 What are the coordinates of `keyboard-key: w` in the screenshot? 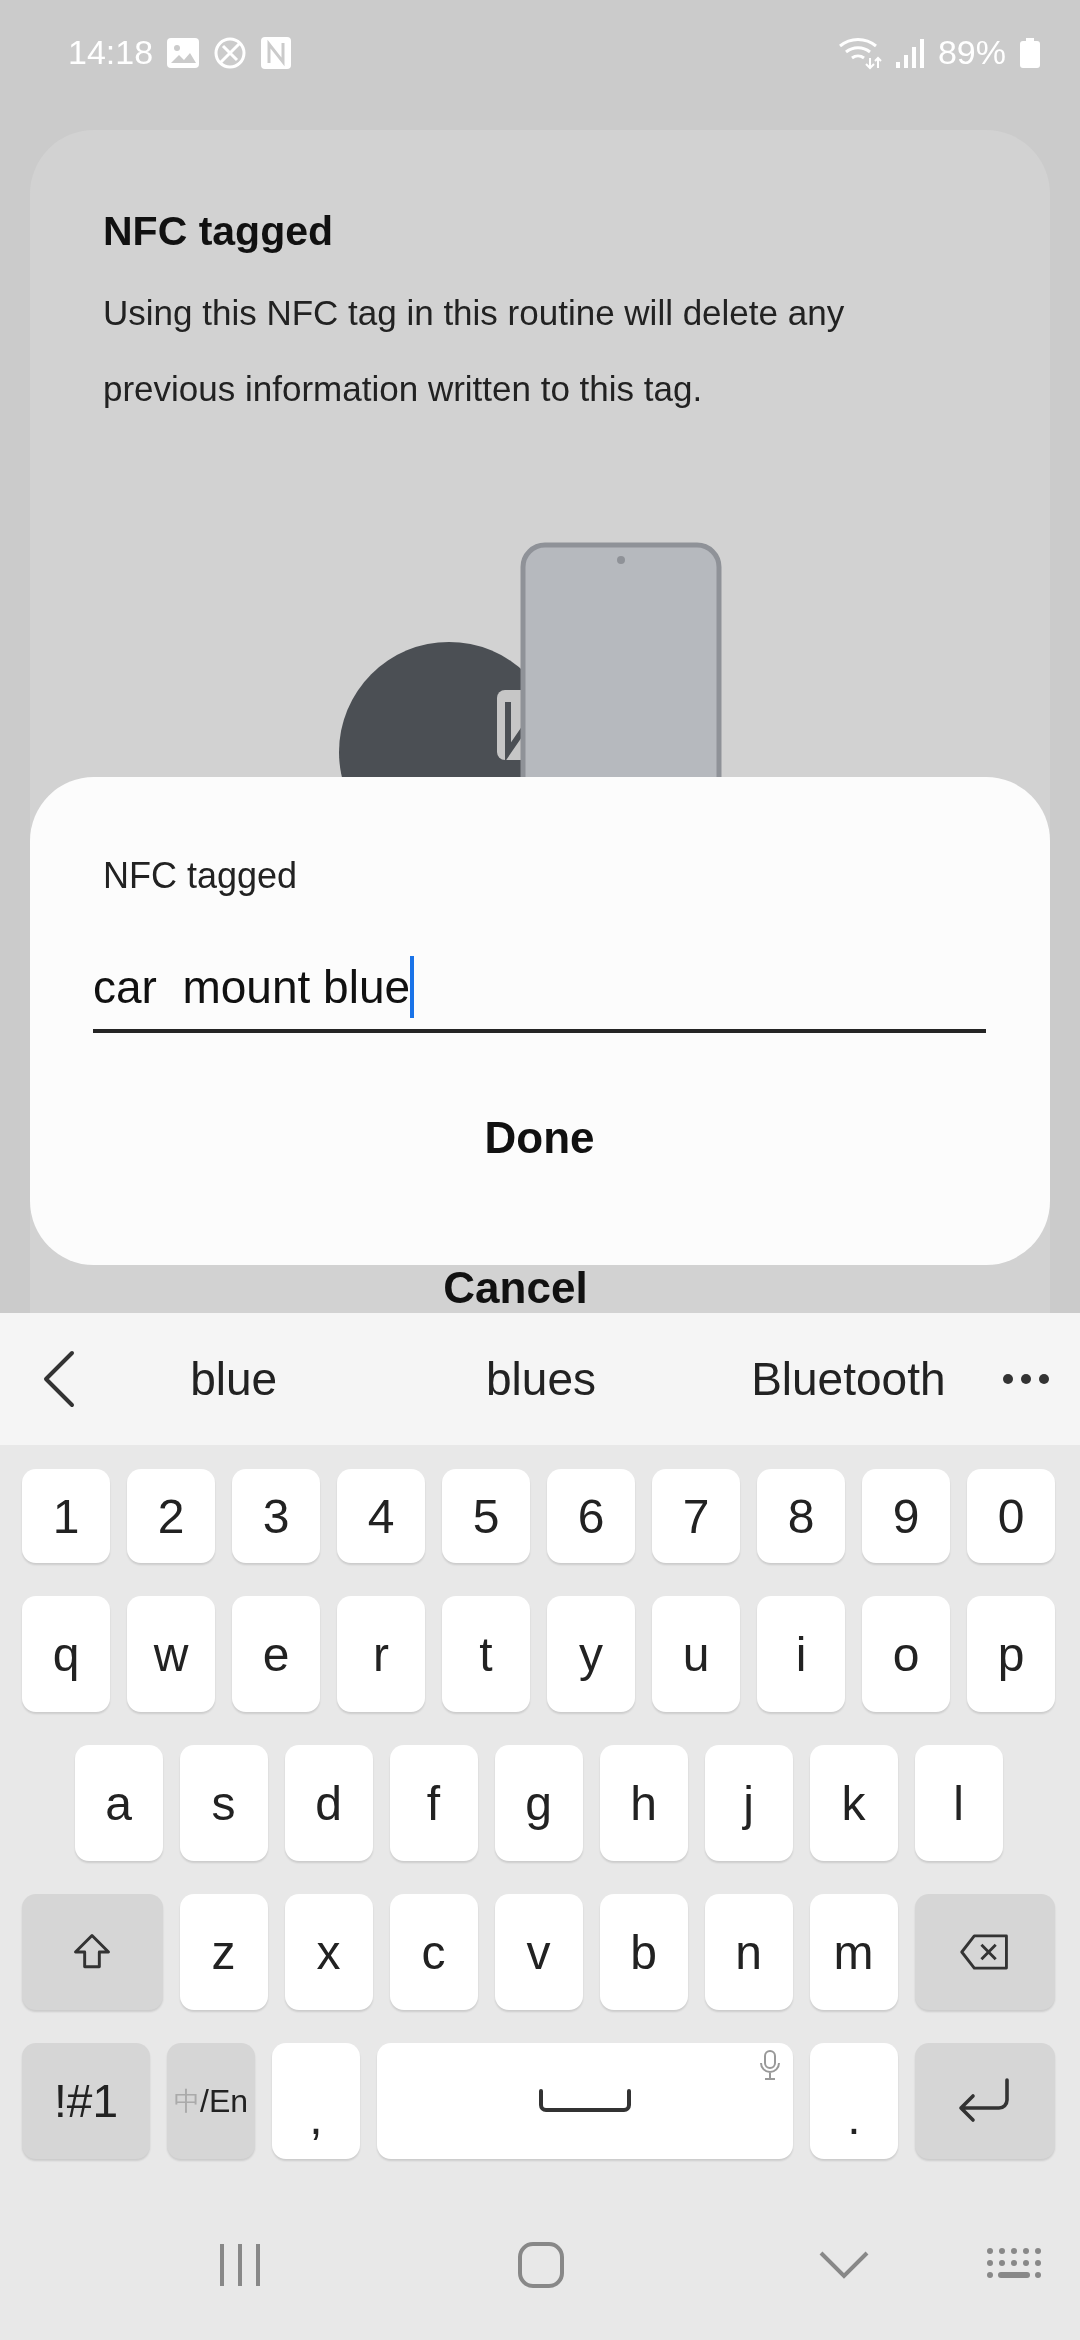 It's located at (171, 1654).